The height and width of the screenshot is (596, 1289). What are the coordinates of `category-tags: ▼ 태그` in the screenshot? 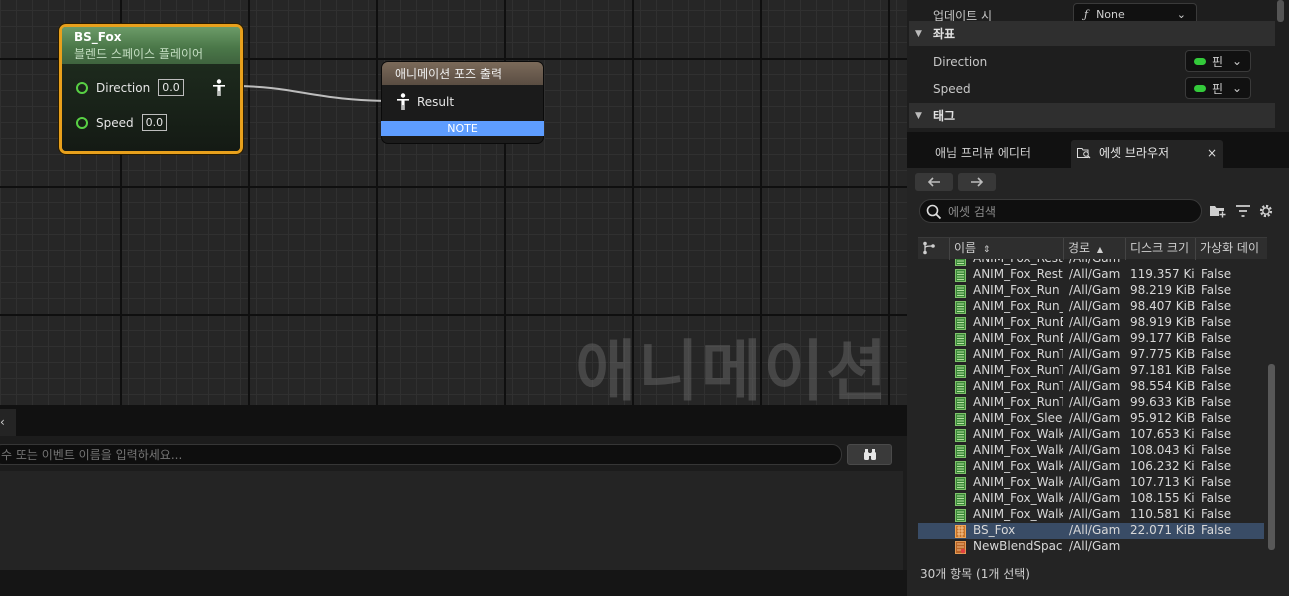 It's located at (1092, 115).